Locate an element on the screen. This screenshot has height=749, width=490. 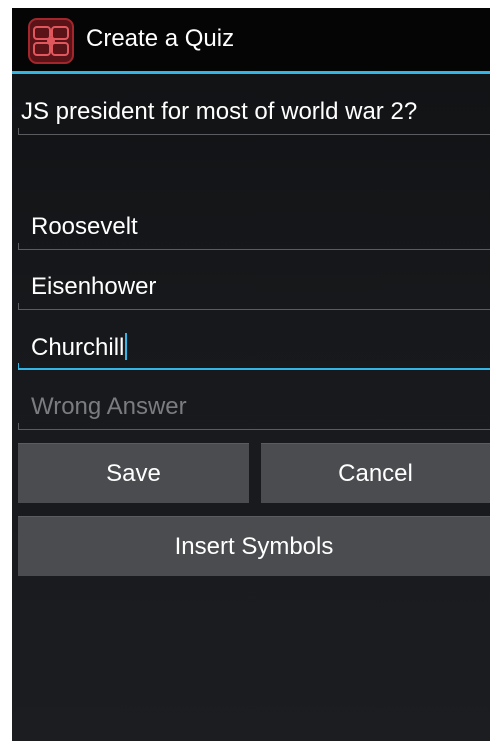
answer-3-text-wrap: Churchill is located at coordinates (79, 347).